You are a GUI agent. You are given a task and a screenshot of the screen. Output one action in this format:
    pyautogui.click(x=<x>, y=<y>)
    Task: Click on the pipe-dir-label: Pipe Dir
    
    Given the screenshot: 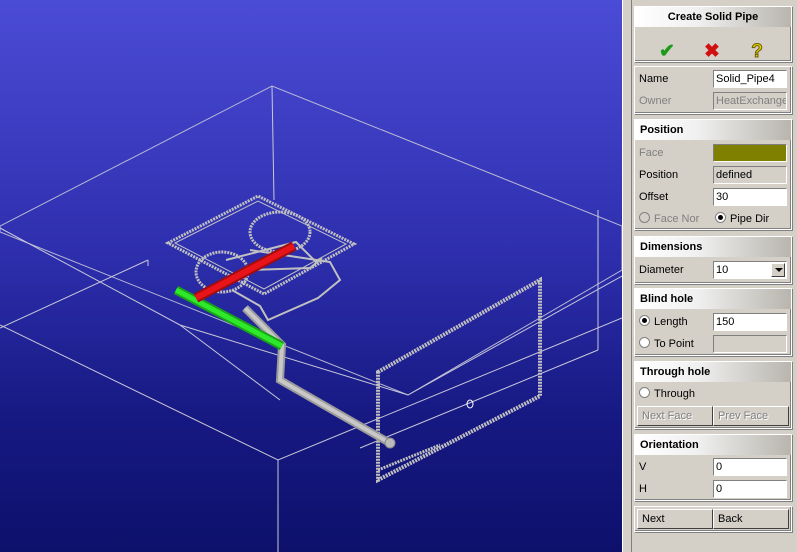 What is the action you would take?
    pyautogui.click(x=750, y=219)
    